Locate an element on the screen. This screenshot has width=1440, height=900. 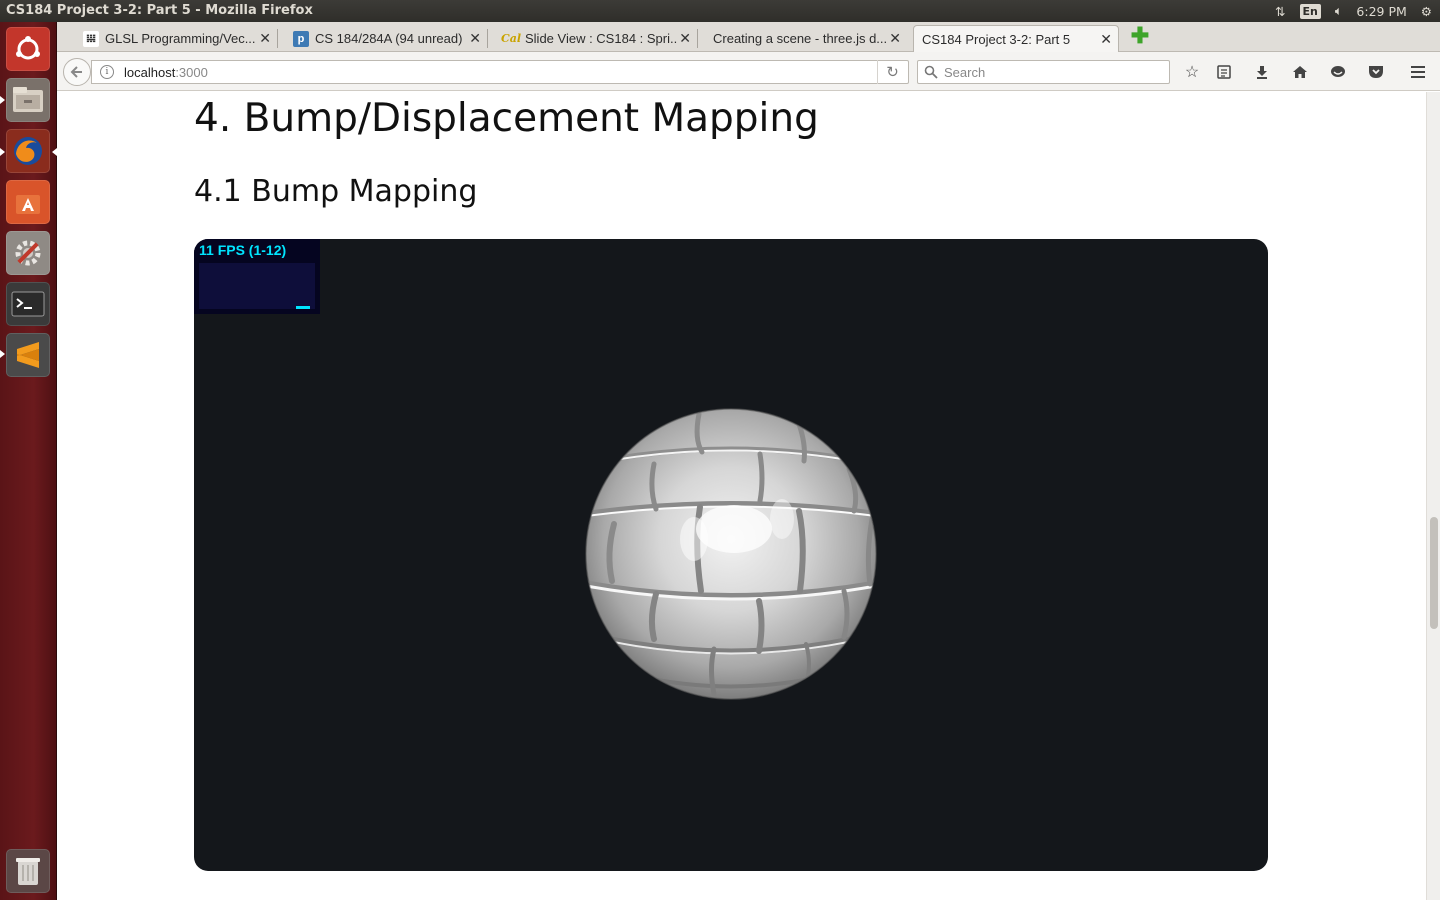
url-host: localhost is located at coordinates (150, 72).